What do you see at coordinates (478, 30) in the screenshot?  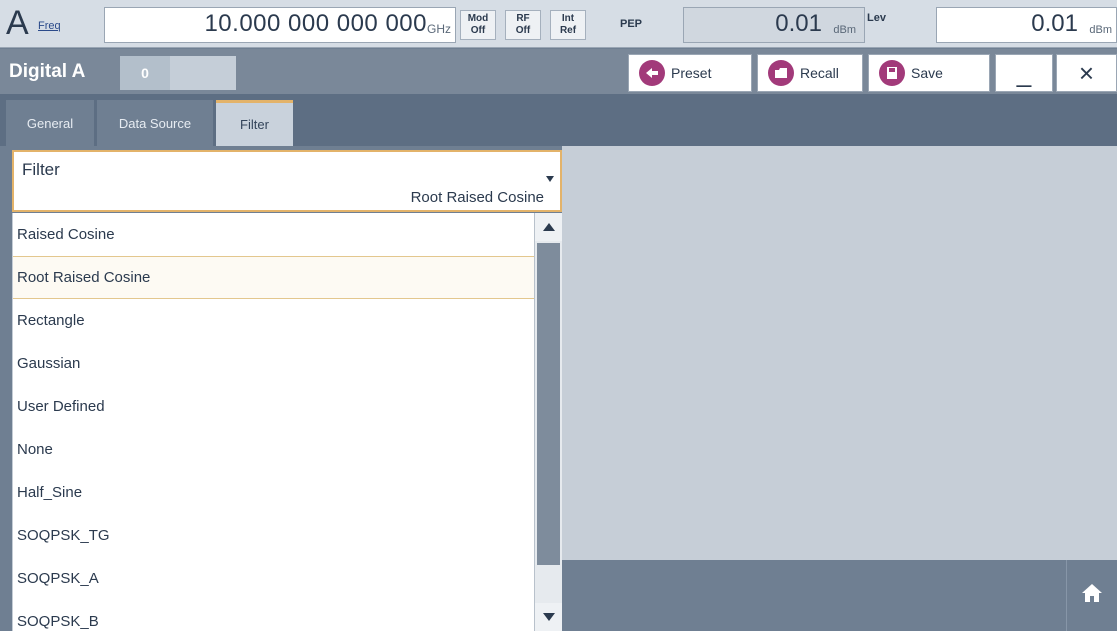 I see `mod-badge-line2: Off` at bounding box center [478, 30].